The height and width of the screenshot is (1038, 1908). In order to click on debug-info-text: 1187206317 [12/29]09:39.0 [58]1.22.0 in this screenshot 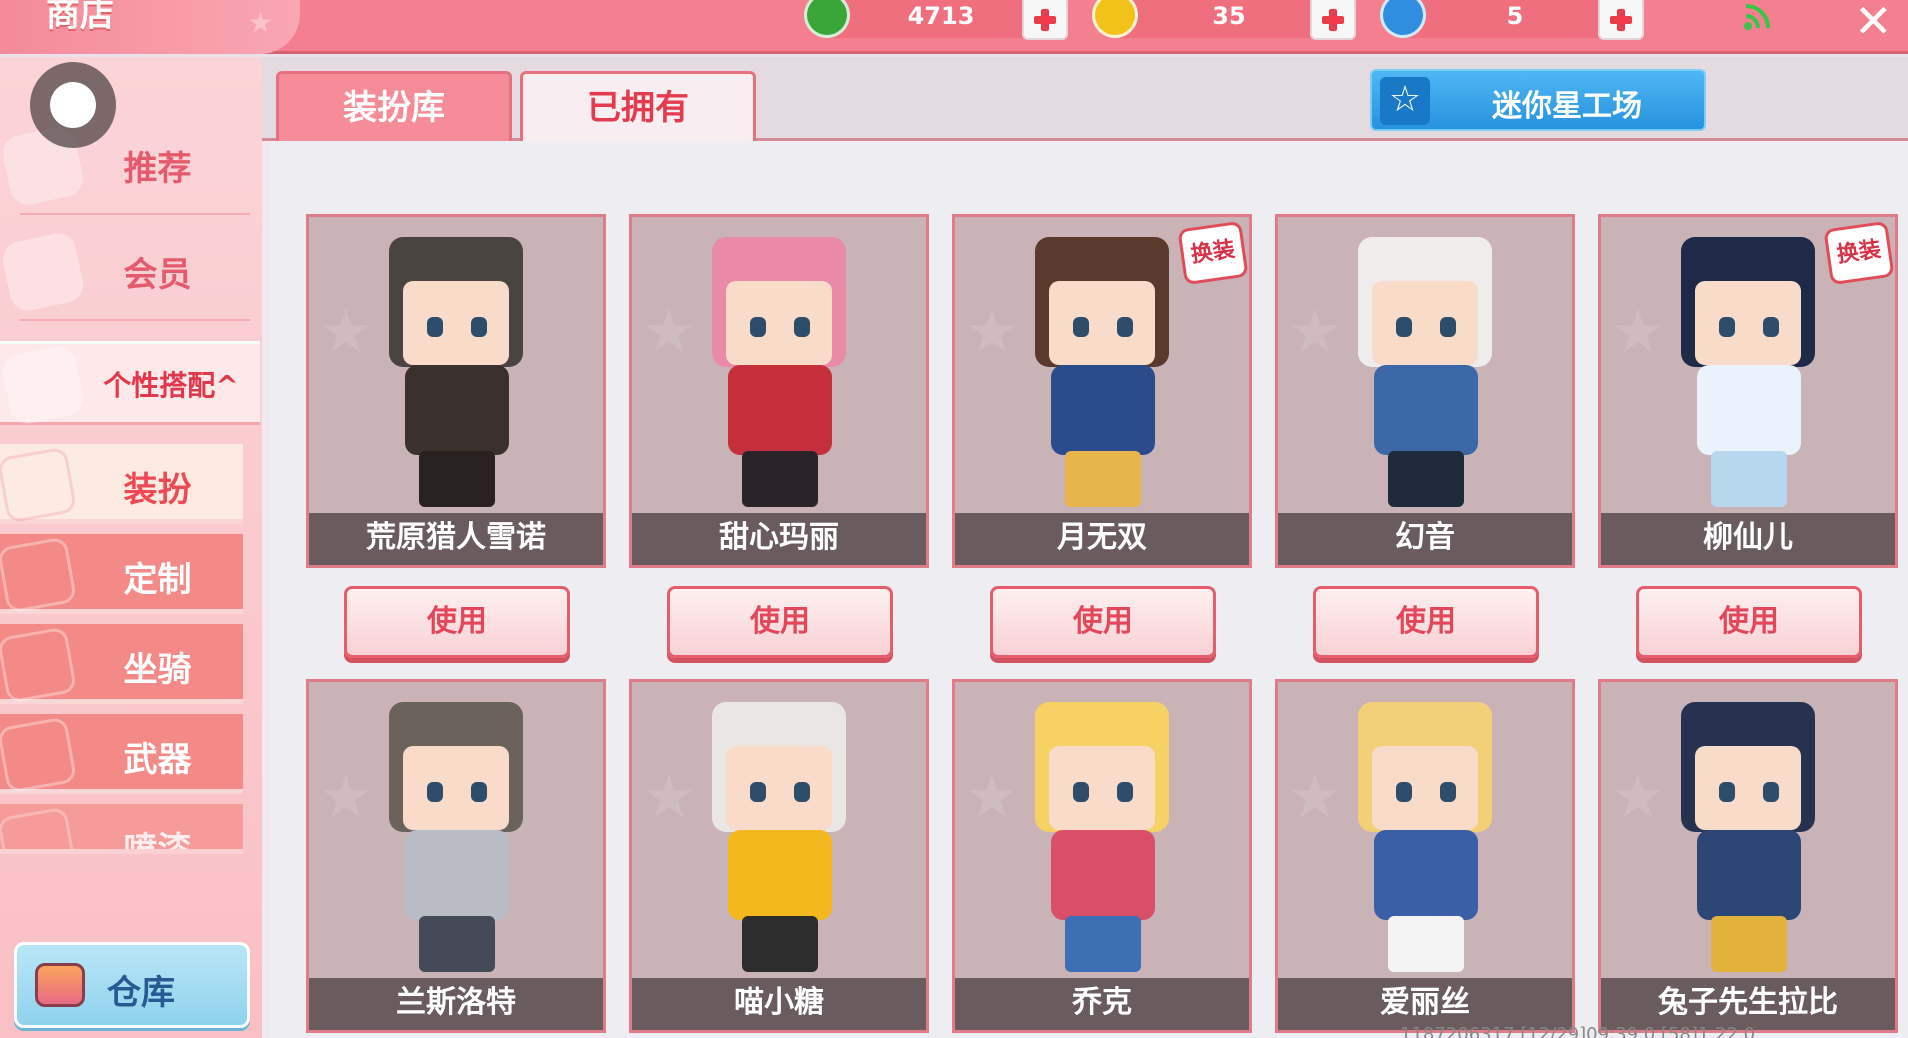, I will do `click(1578, 1031)`.